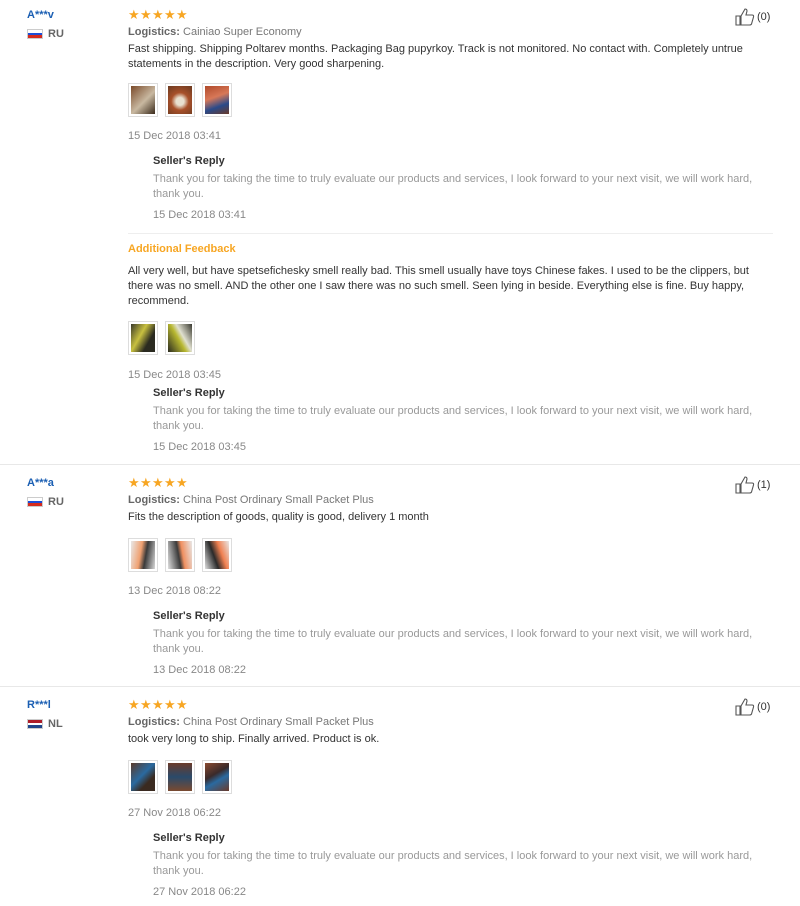 This screenshot has height=906, width=800. I want to click on seller-reply-date: 27 Nov 2018 06:22, so click(199, 892).